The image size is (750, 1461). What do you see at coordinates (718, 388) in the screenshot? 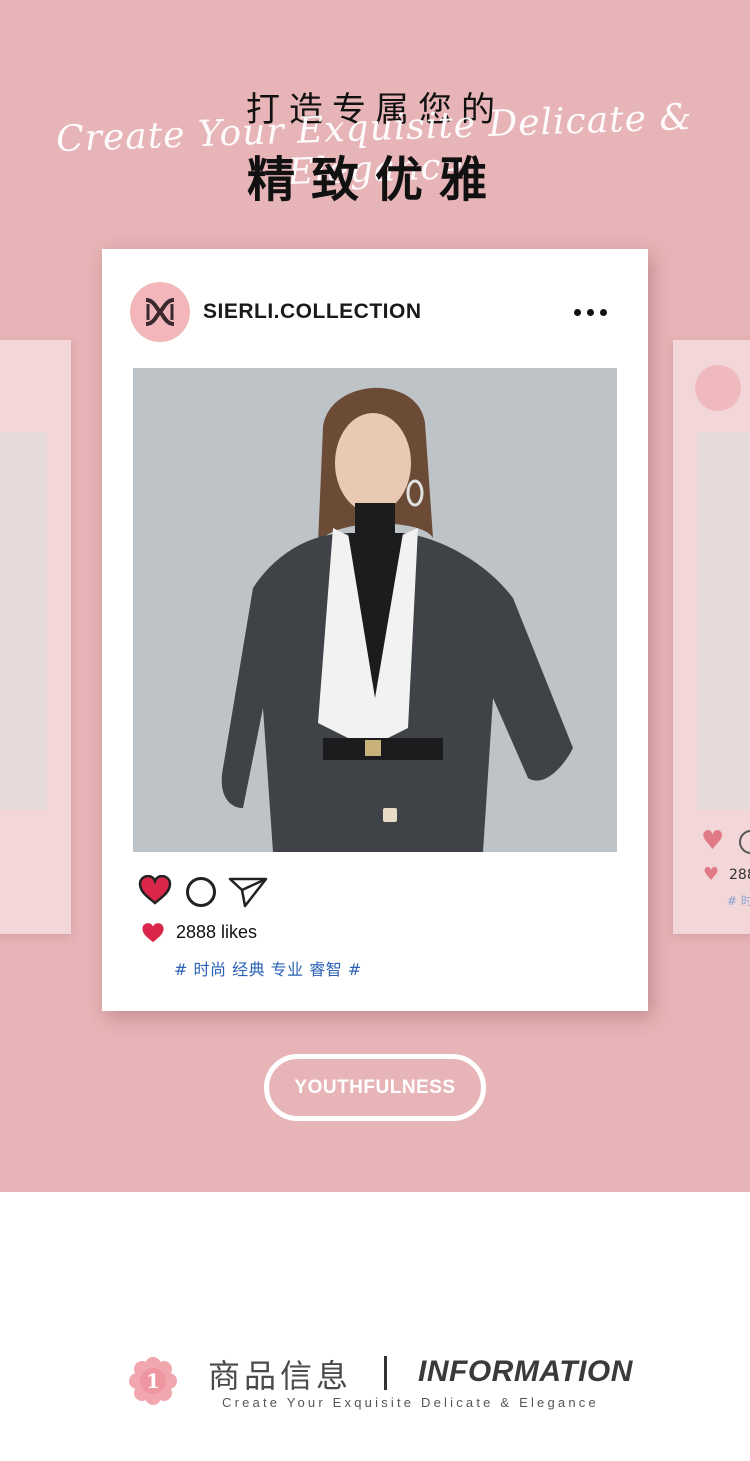
I see `side-card-logo` at bounding box center [718, 388].